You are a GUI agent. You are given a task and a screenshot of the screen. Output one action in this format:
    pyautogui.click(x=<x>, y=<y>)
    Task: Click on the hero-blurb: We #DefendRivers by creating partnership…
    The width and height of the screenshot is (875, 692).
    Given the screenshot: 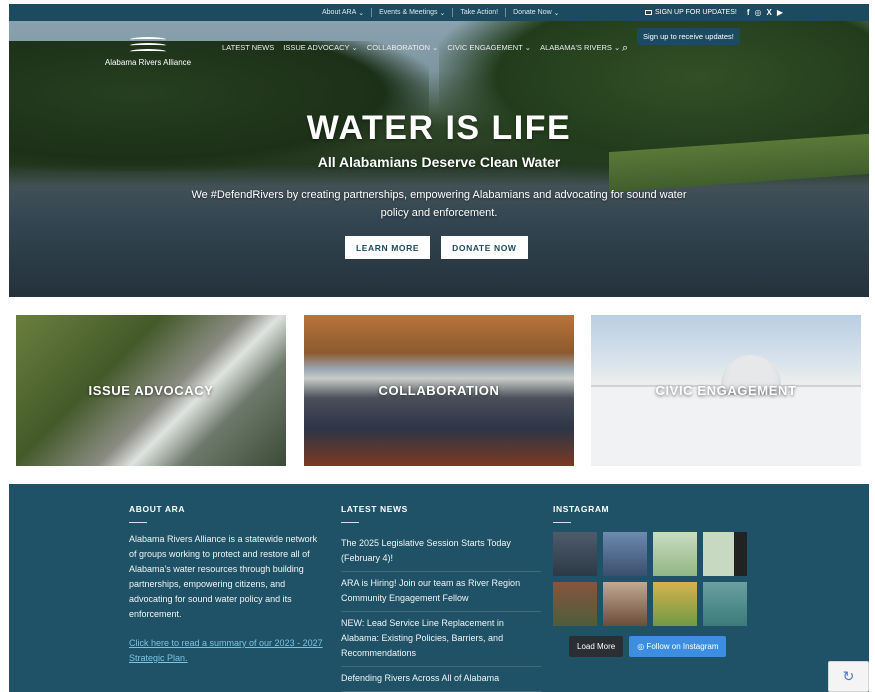 What is the action you would take?
    pyautogui.click(x=439, y=204)
    